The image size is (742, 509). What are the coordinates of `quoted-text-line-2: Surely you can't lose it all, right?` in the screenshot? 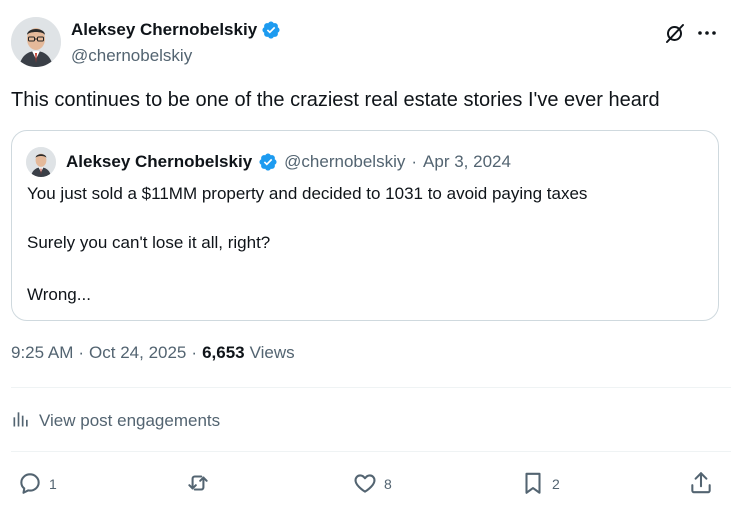 It's located at (149, 242).